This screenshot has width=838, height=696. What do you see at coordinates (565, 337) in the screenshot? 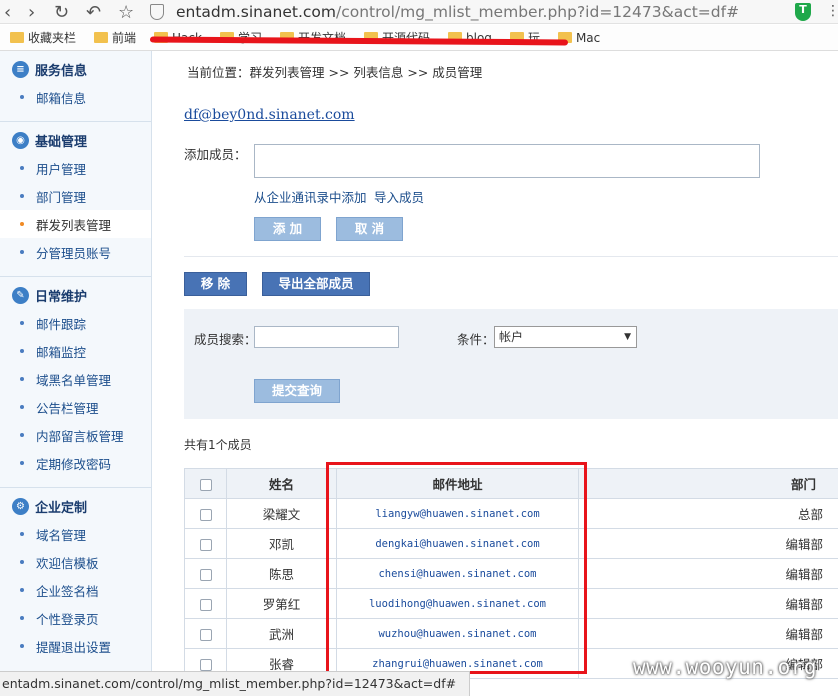
I see `condition-select: 帐户 ▼` at bounding box center [565, 337].